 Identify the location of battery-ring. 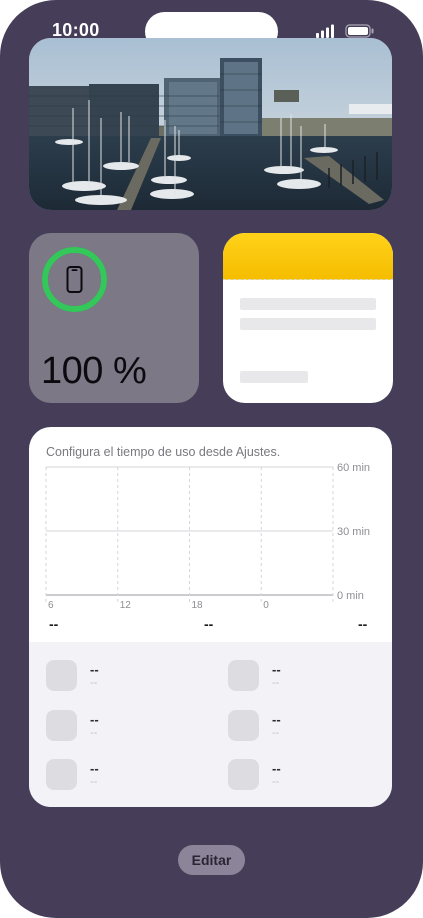
(74, 279).